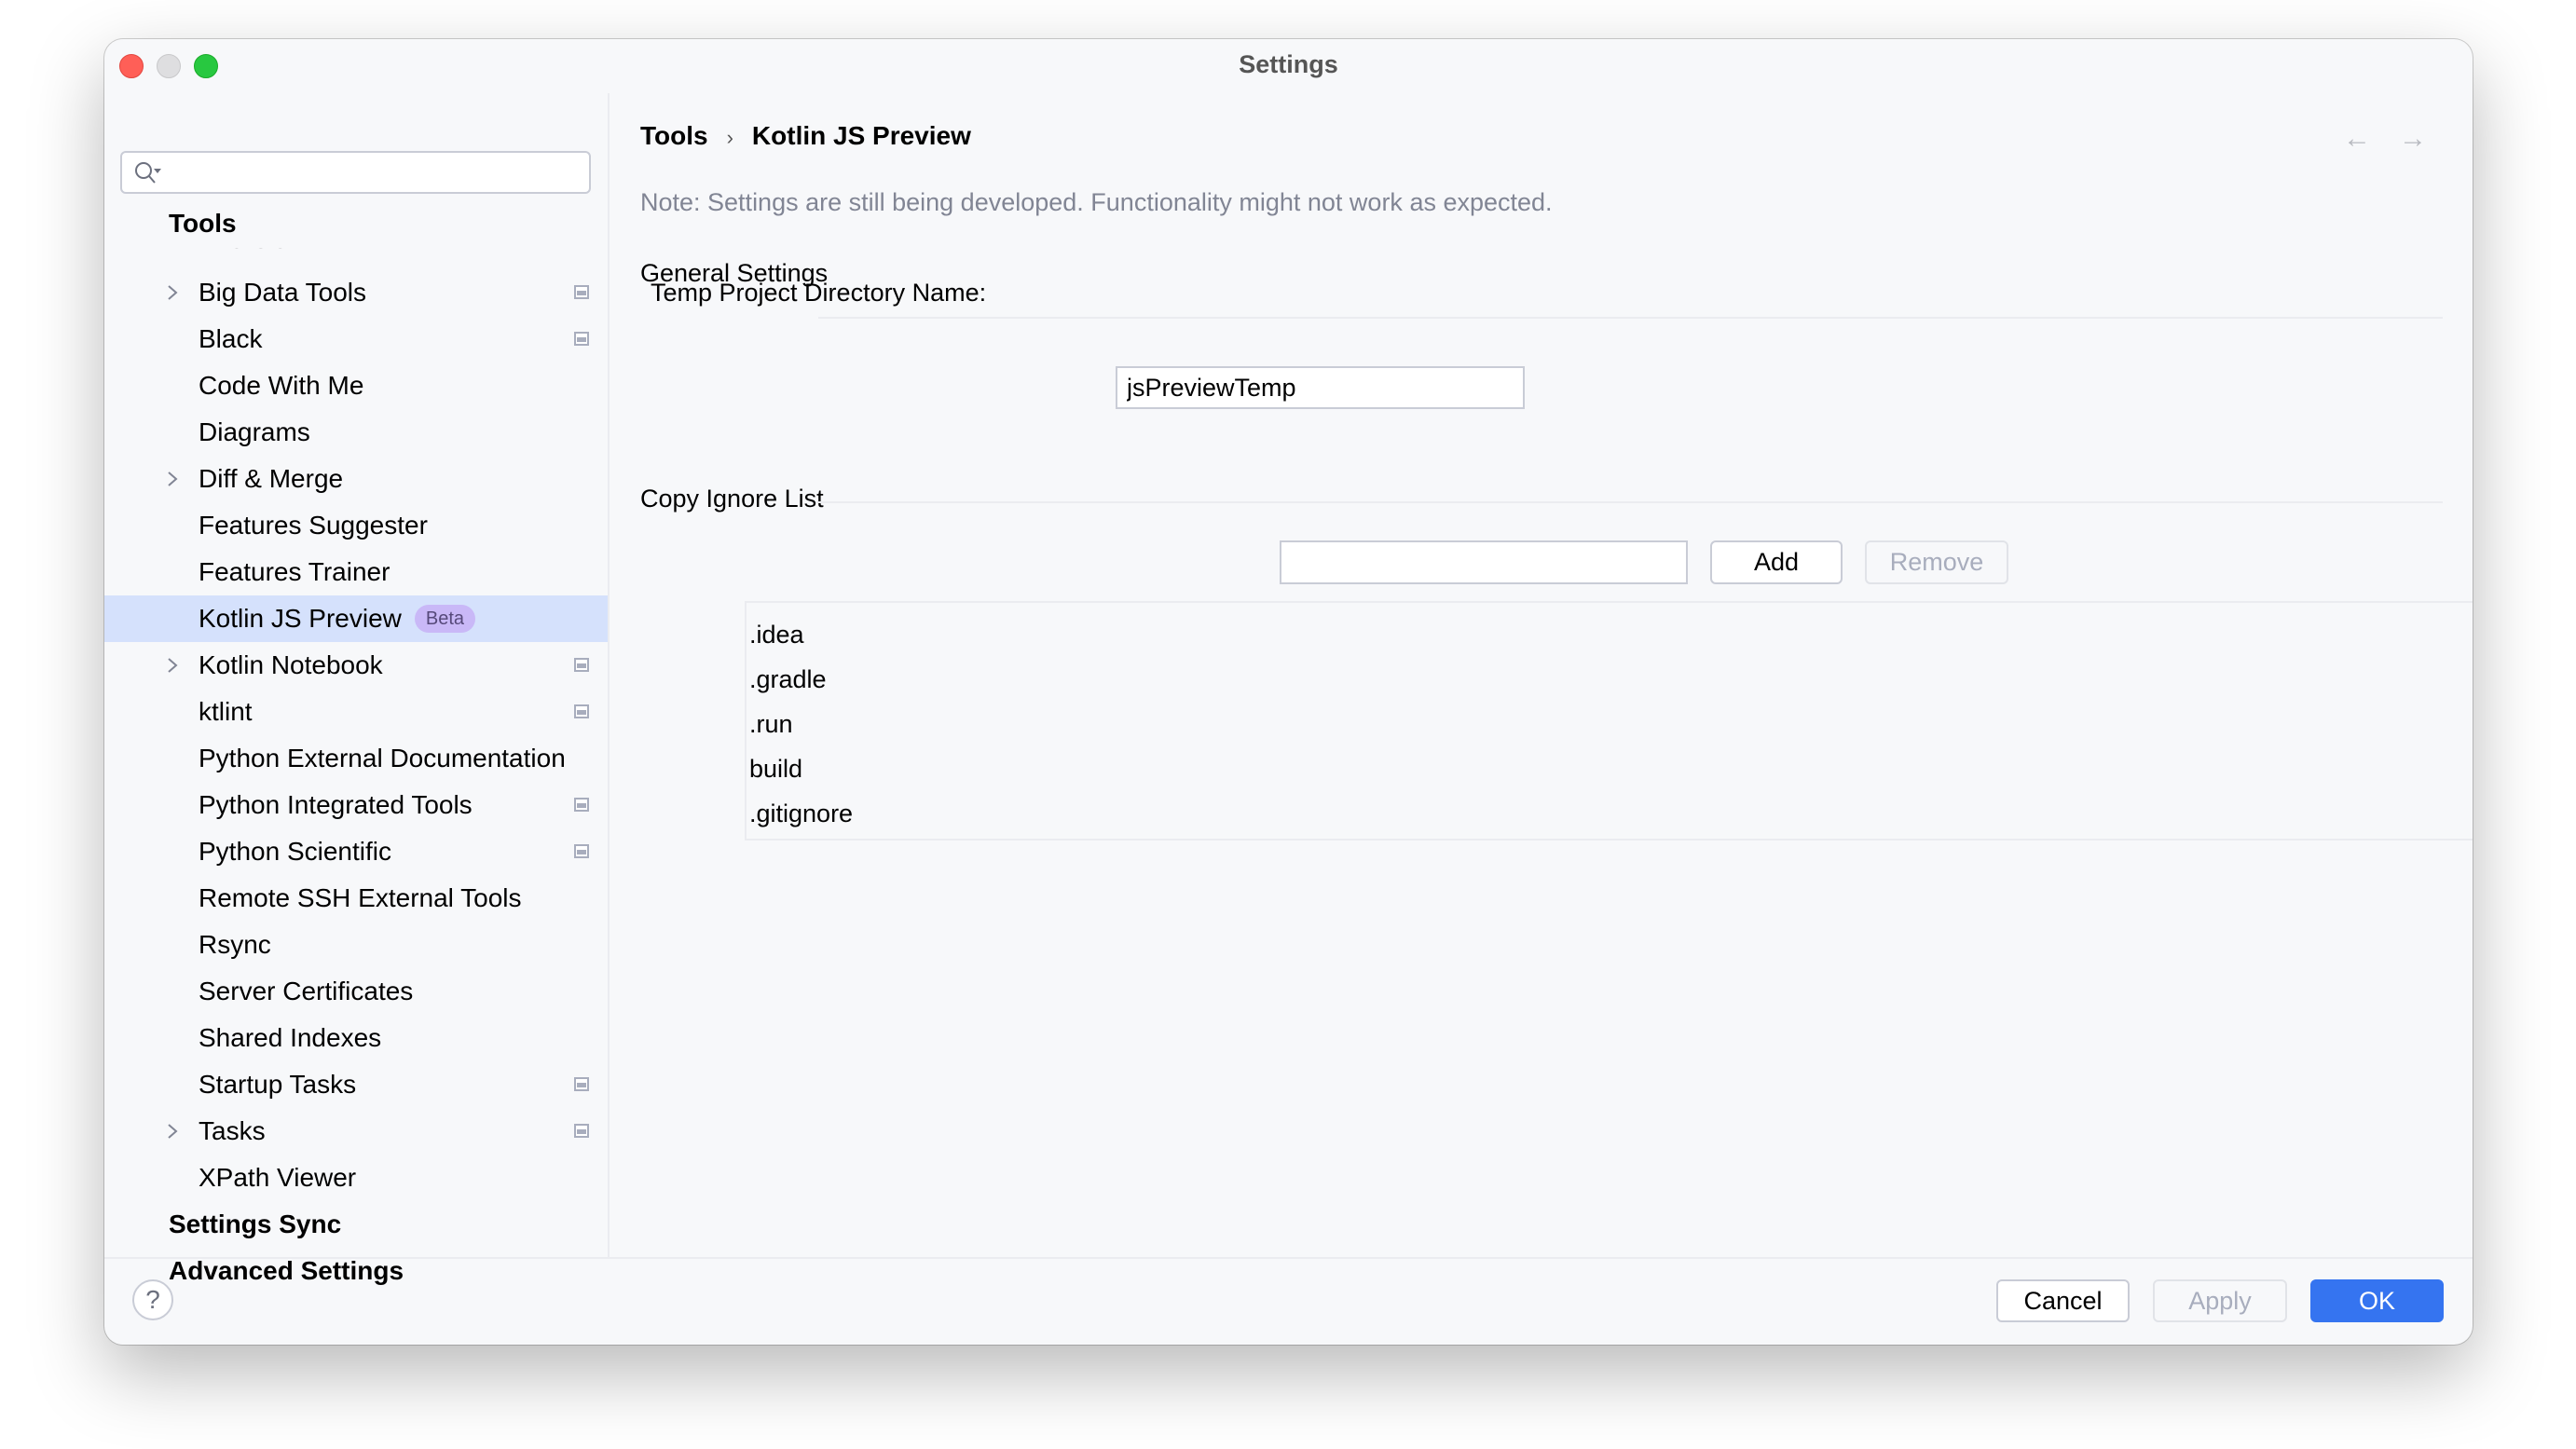 This screenshot has height=1449, width=2576. I want to click on sidebar-item: Features Trainer, so click(356, 572).